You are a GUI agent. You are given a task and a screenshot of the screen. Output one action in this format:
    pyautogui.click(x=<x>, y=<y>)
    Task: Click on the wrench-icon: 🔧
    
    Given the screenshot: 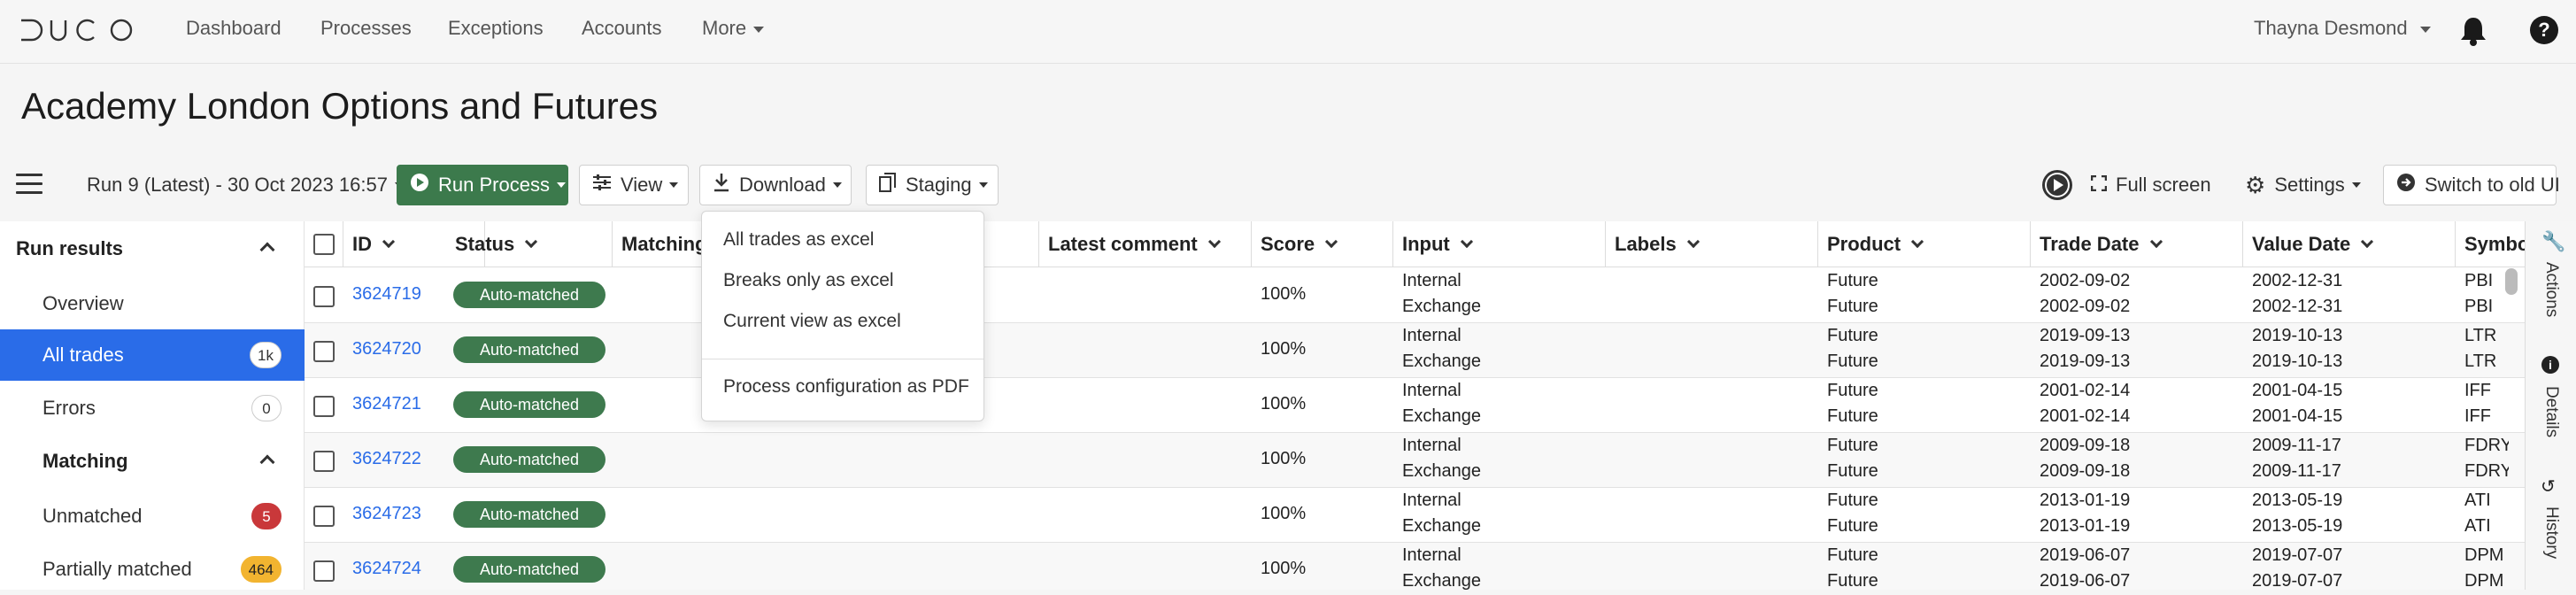 What is the action you would take?
    pyautogui.click(x=2553, y=241)
    